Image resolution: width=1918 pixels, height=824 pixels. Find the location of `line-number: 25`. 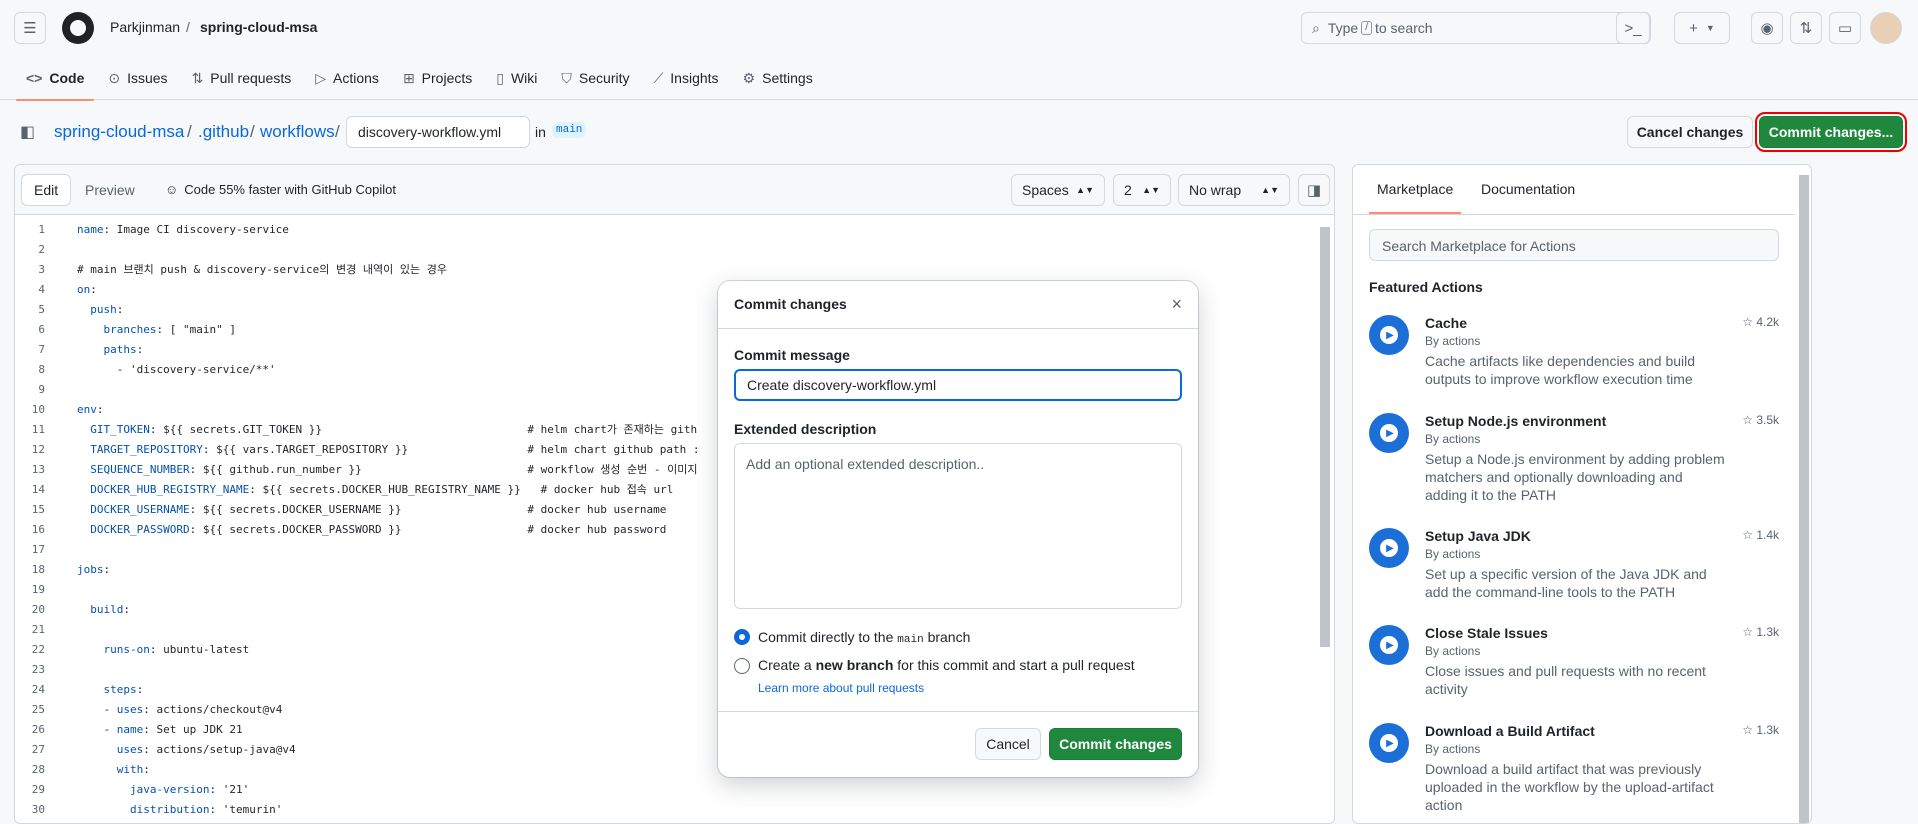

line-number: 25 is located at coordinates (38, 709).